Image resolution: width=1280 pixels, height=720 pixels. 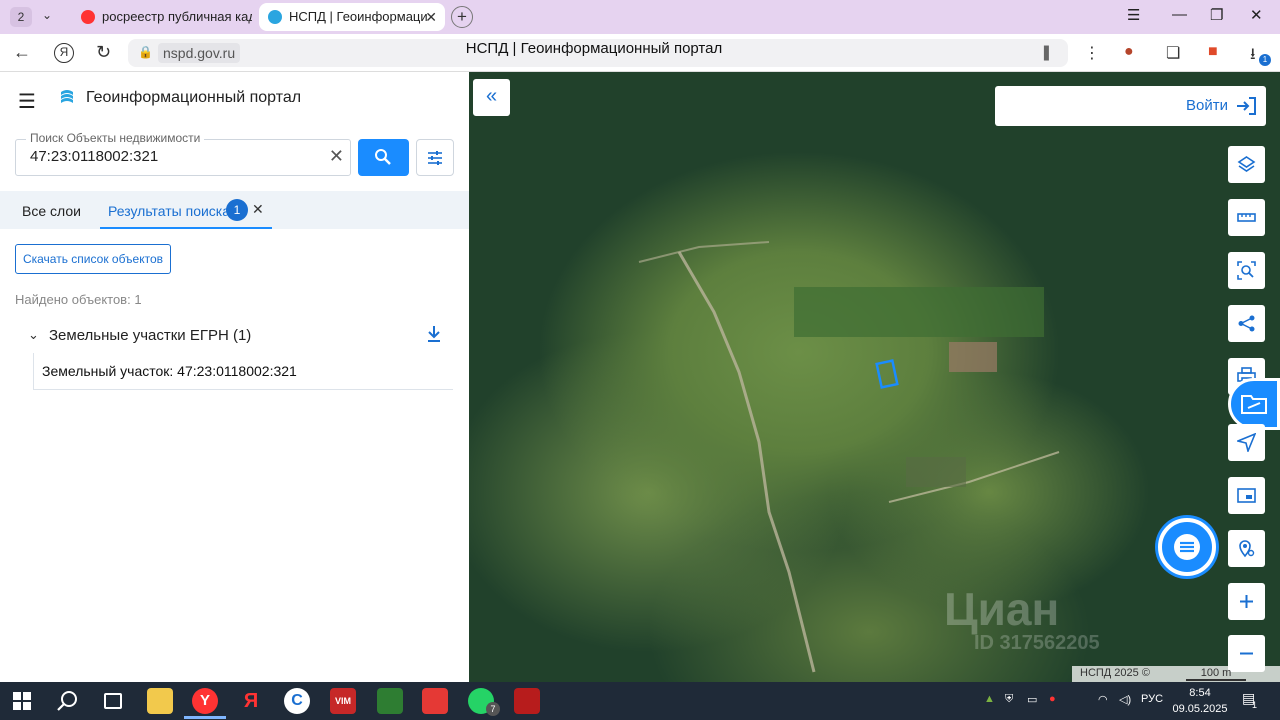 What do you see at coordinates (78, 299) in the screenshot?
I see `found-count-text: Найдено объектов: 1` at bounding box center [78, 299].